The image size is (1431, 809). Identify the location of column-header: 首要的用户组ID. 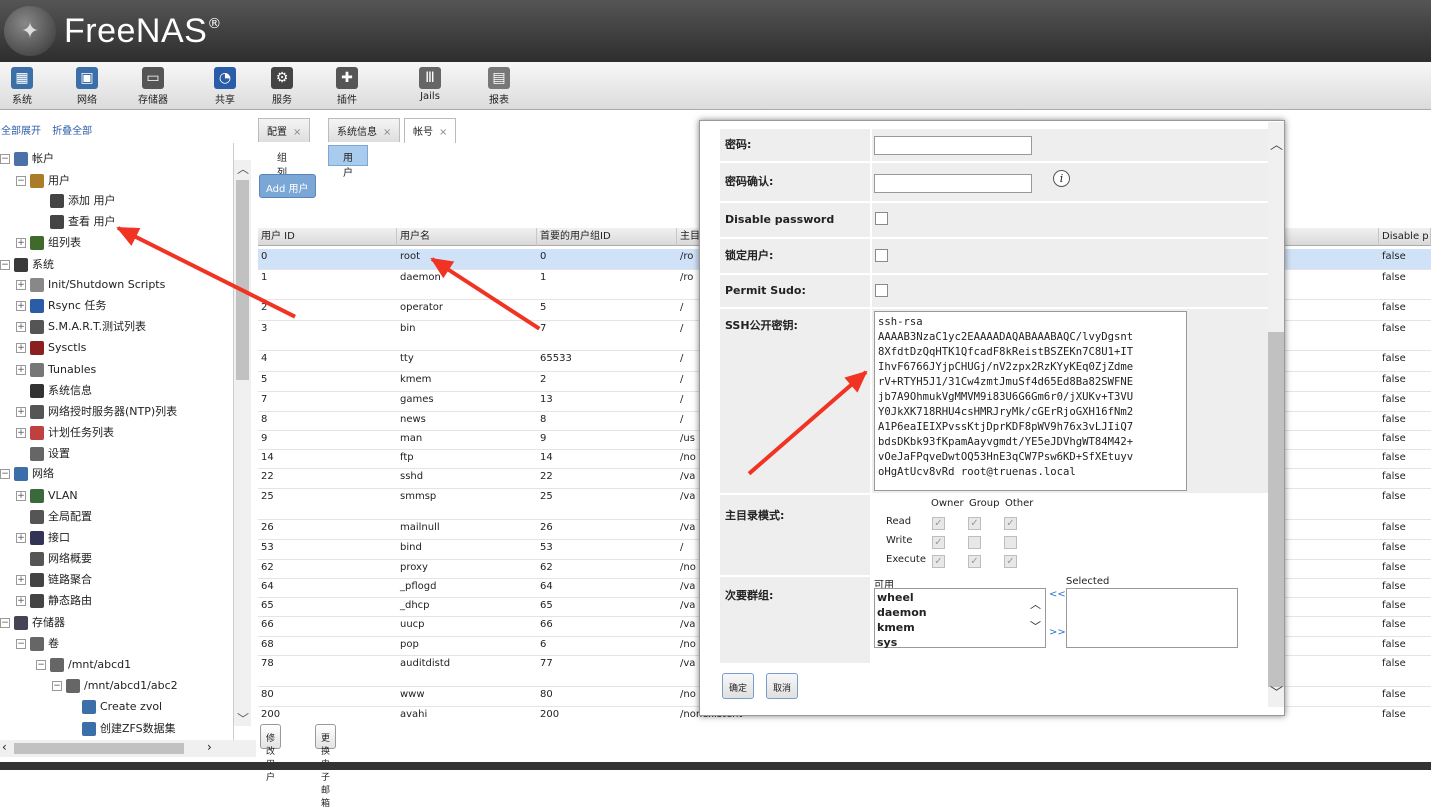
(607, 237).